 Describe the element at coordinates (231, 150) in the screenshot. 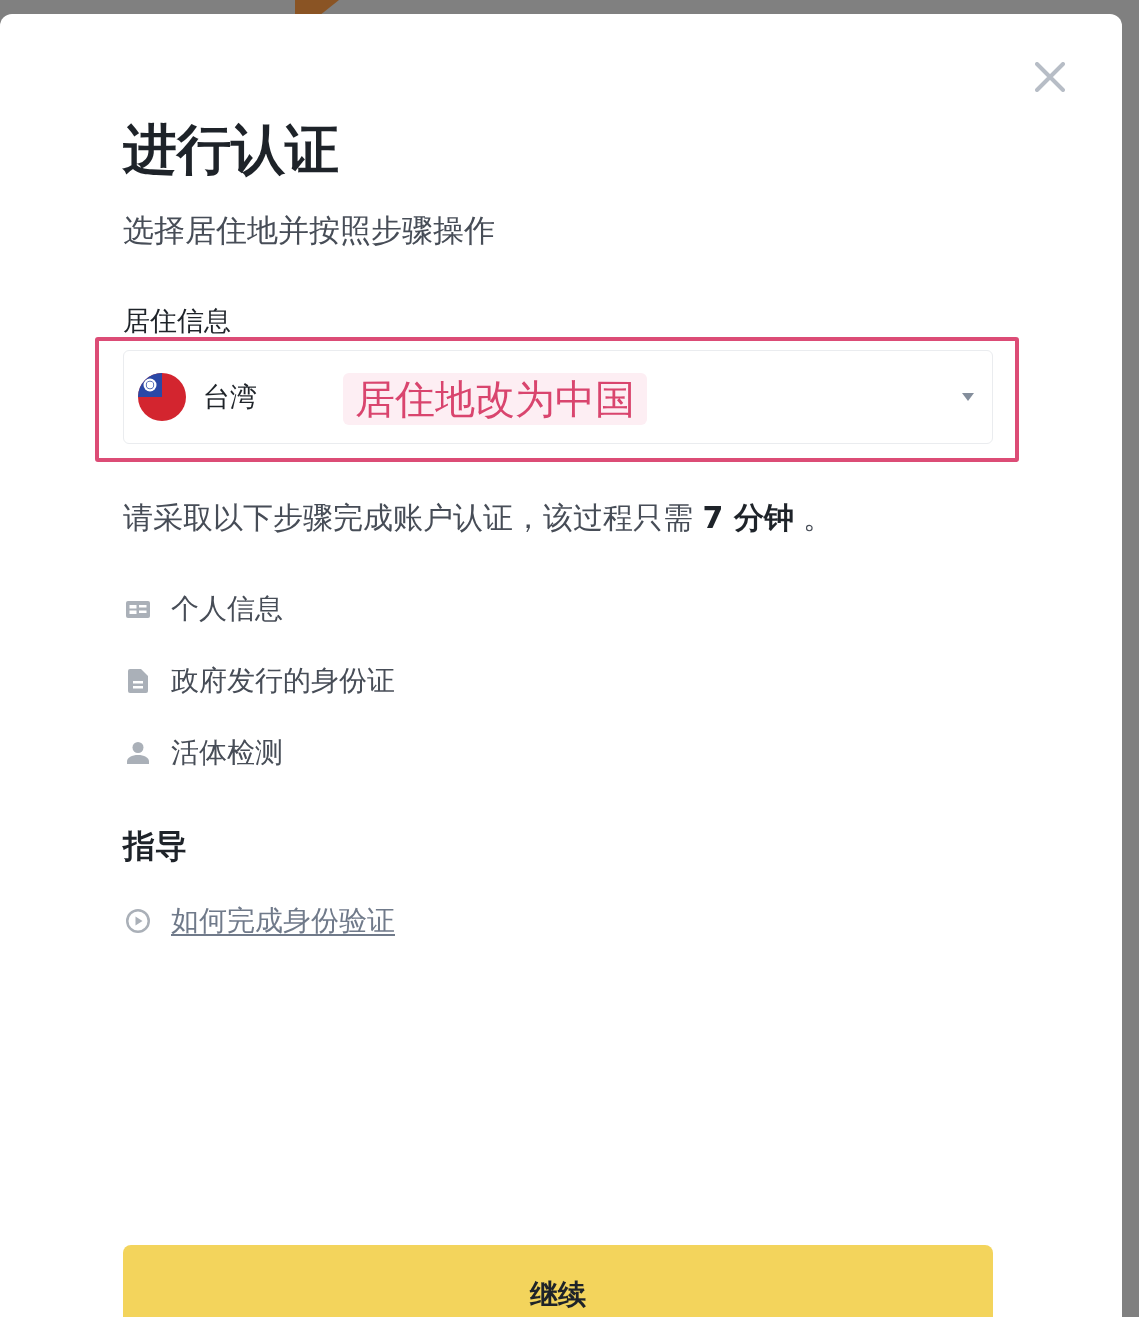

I see `dialog-title: 进行认证` at that location.